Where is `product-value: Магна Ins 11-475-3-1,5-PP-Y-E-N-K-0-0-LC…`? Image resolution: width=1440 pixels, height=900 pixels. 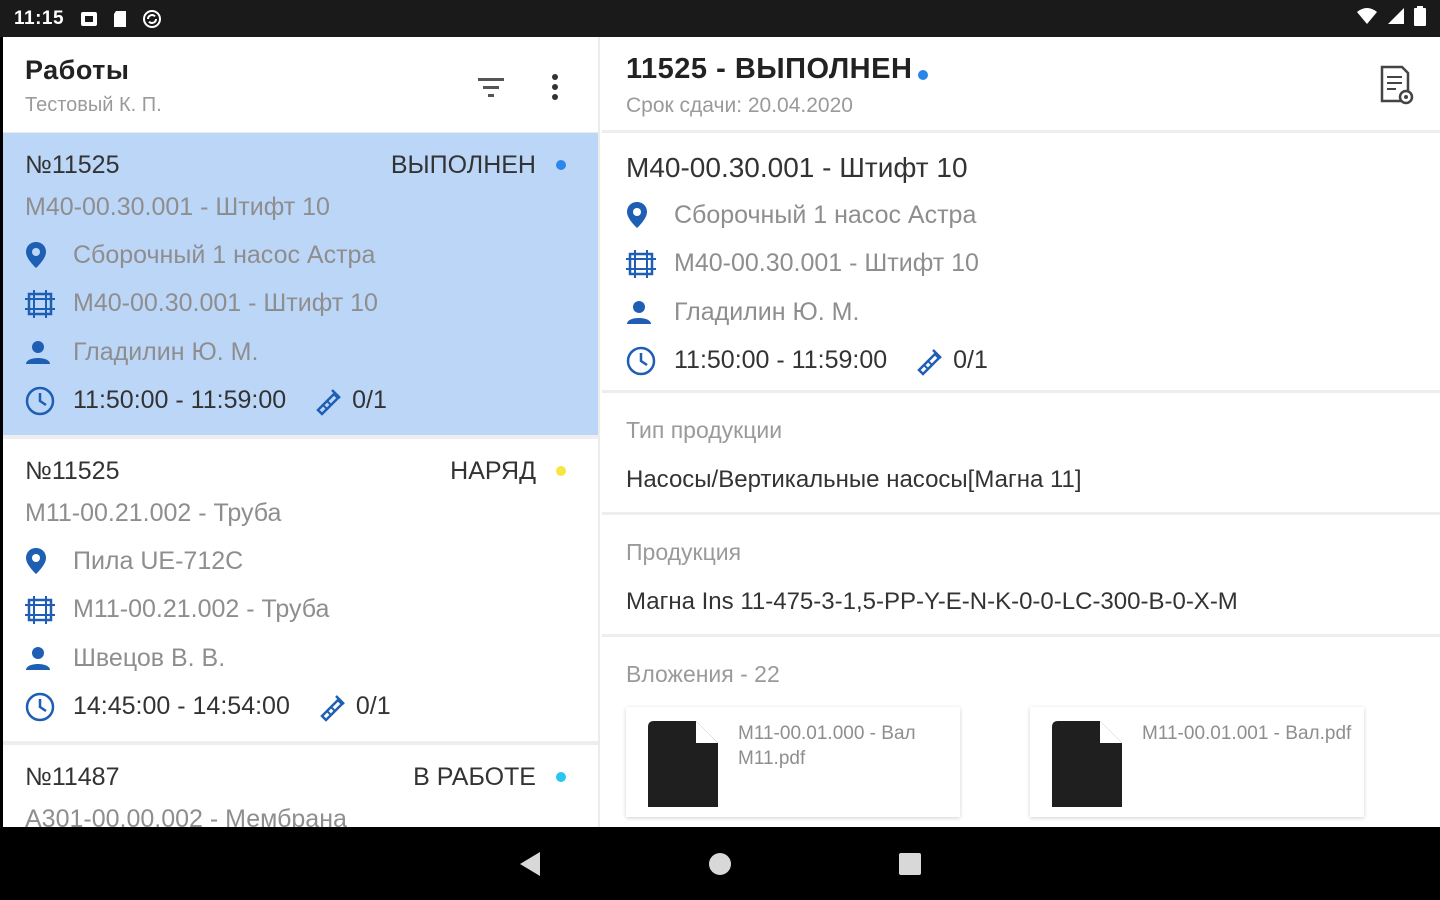 product-value: Магна Ins 11-475-3-1,5-PP-Y-E-N-K-0-0-LC… is located at coordinates (932, 601).